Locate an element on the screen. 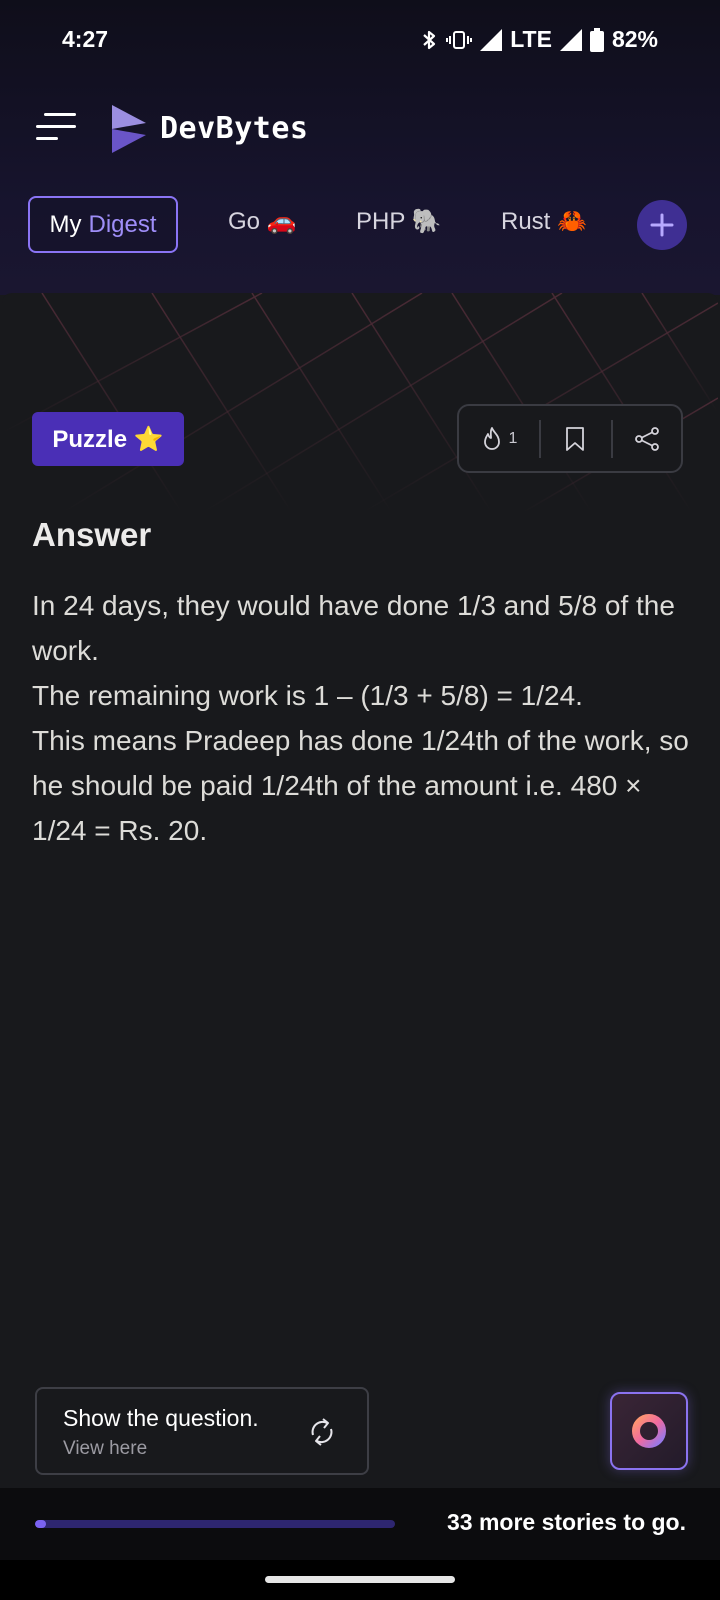 This screenshot has height=1600, width=720. grid-pattern-decoration is located at coordinates (360, 403).